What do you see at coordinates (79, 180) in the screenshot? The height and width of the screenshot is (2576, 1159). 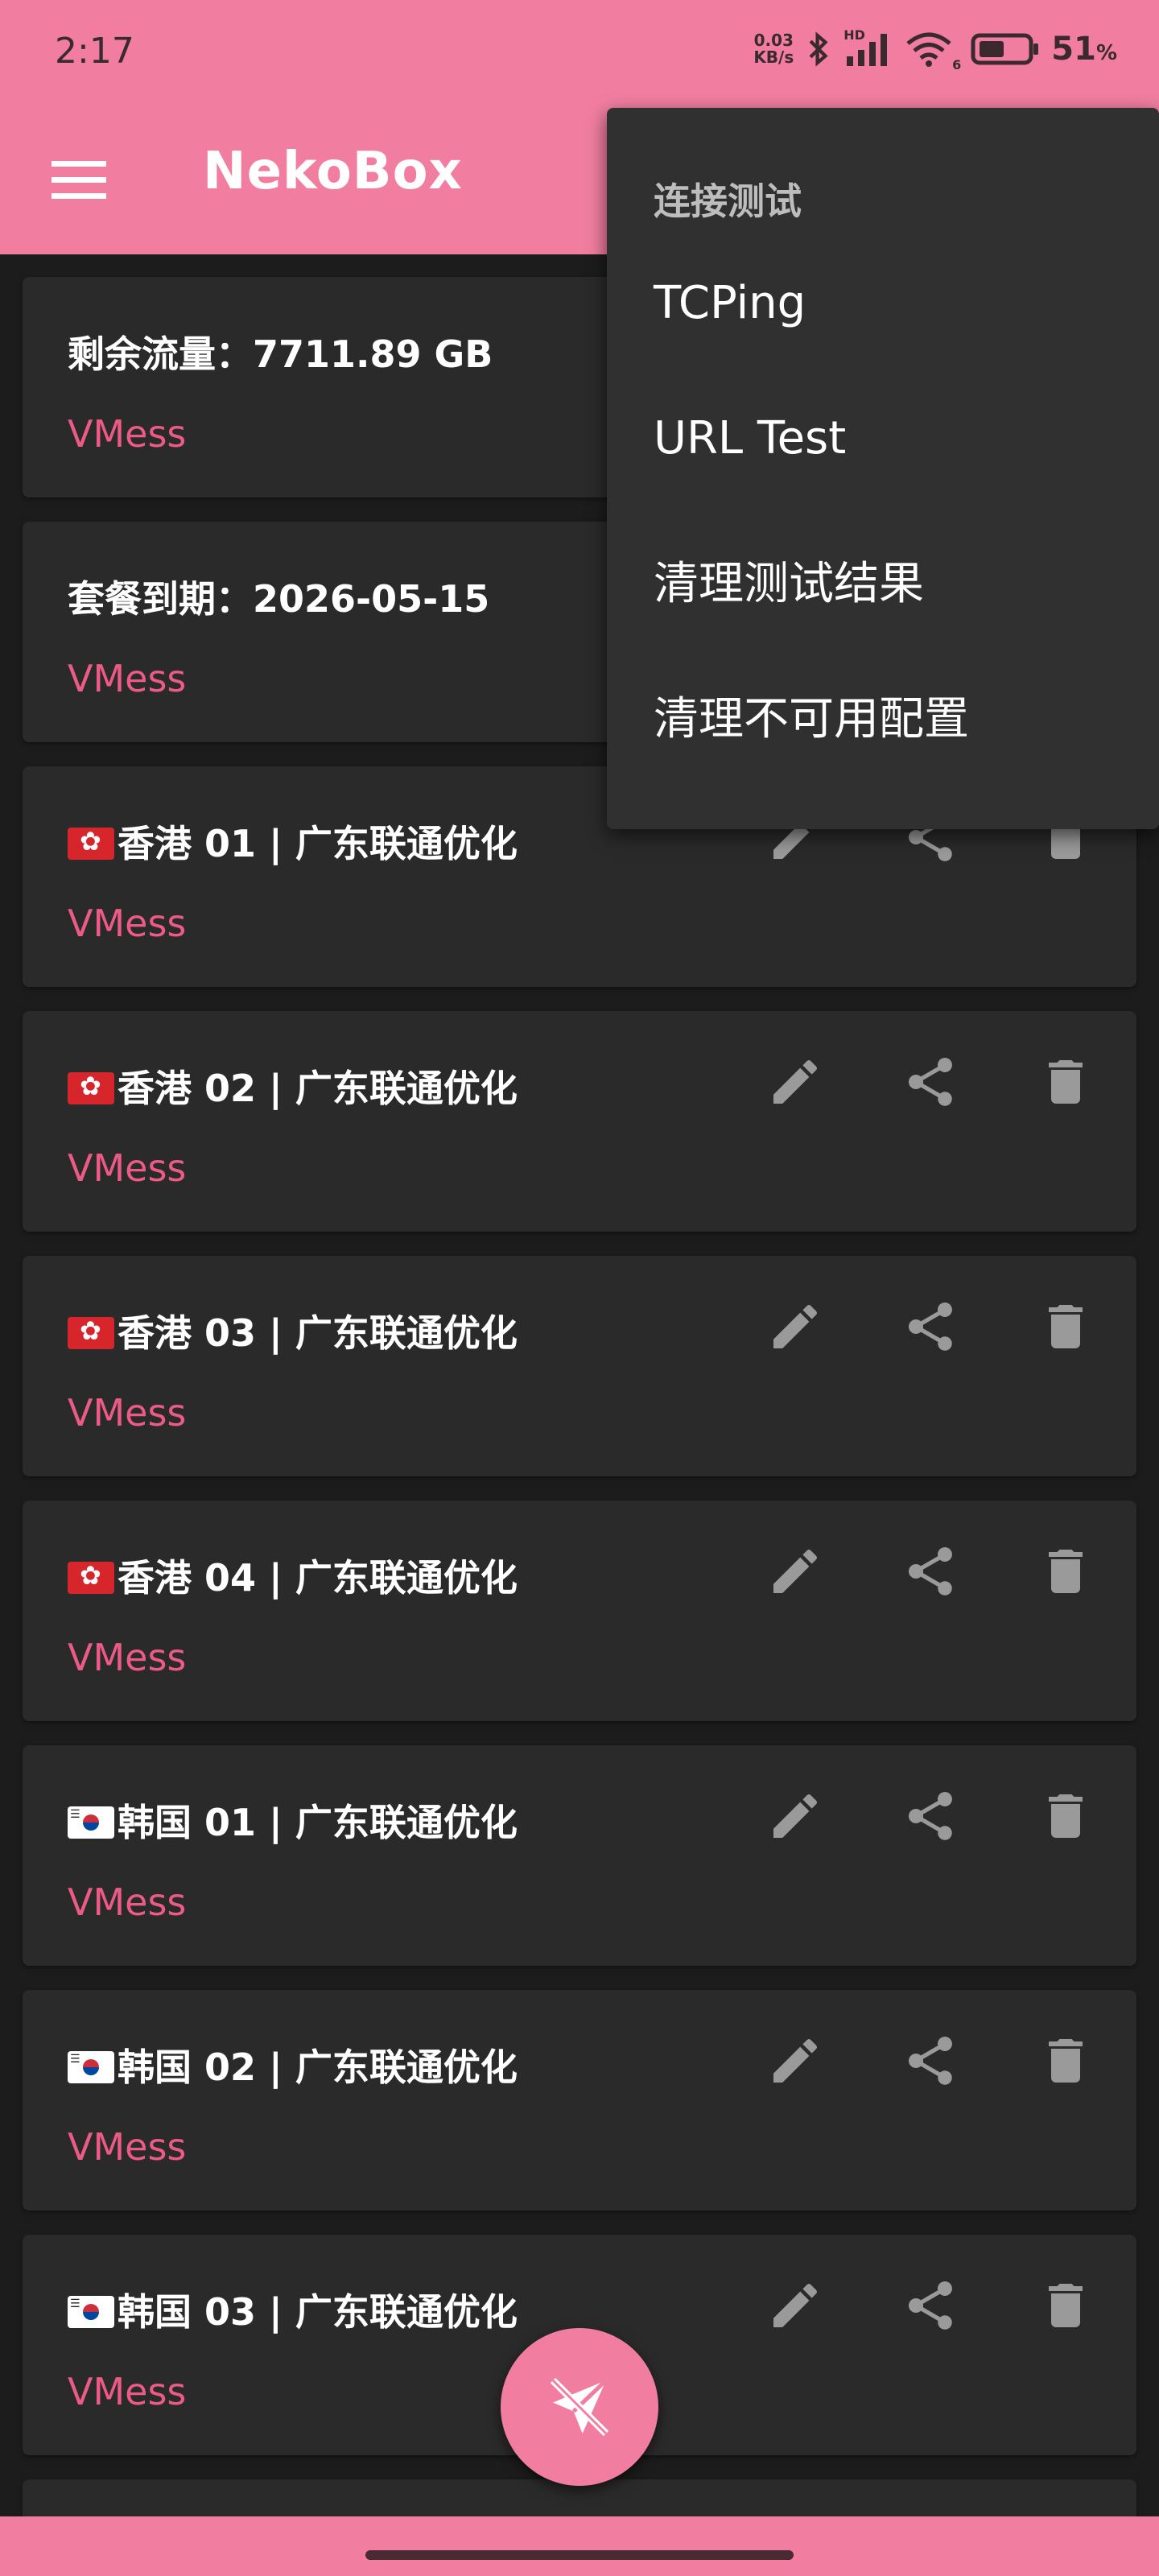 I see `hamburger-menu-icon` at bounding box center [79, 180].